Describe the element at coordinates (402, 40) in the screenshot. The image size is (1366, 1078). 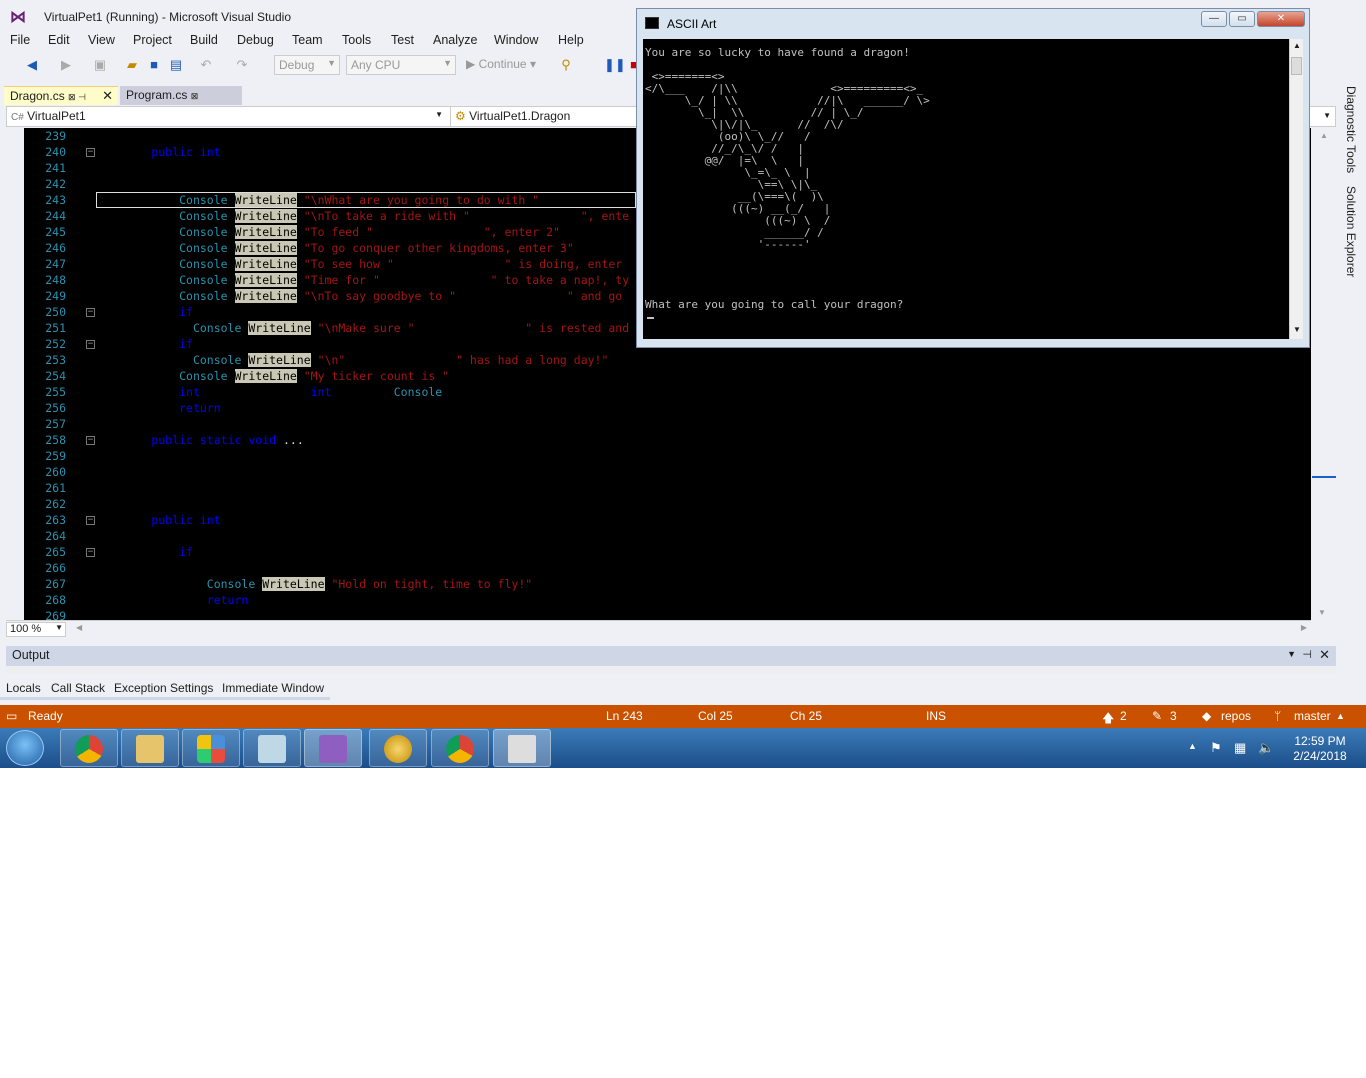
I see `menu-test: Test` at that location.